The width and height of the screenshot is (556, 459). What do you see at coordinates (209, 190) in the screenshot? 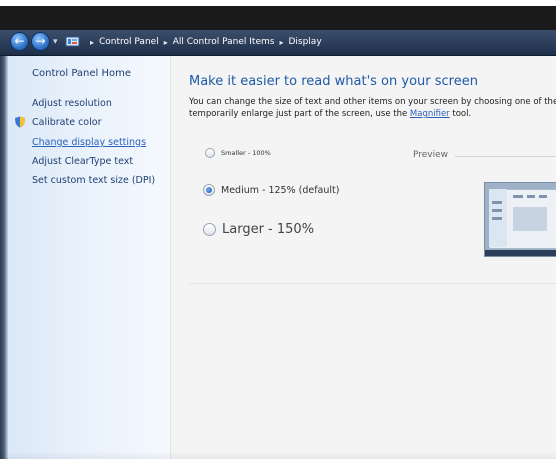
I see `radio-button-selected` at bounding box center [209, 190].